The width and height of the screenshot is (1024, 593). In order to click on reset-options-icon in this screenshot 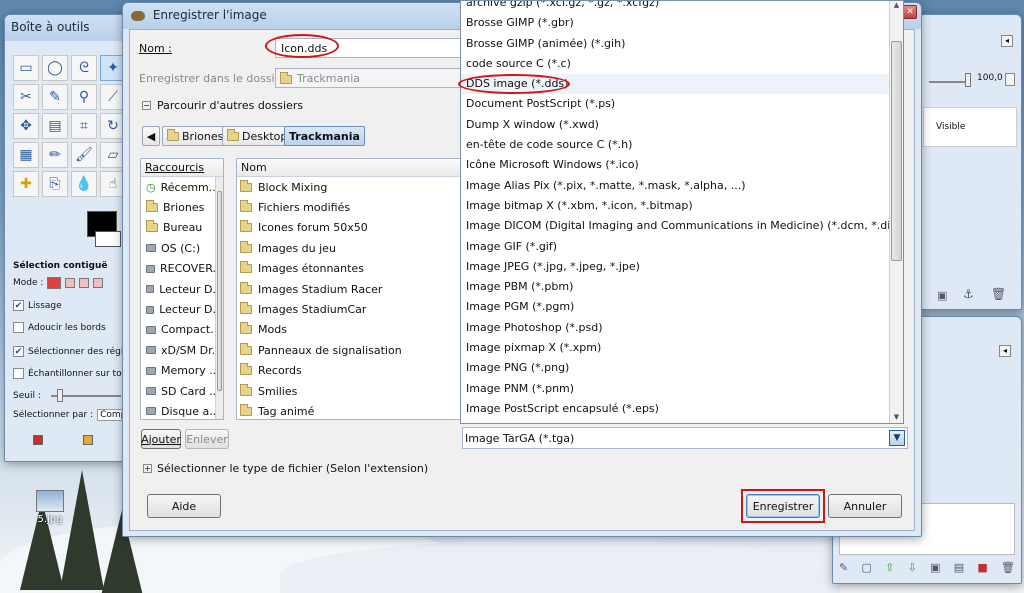, I will do `click(88, 440)`.